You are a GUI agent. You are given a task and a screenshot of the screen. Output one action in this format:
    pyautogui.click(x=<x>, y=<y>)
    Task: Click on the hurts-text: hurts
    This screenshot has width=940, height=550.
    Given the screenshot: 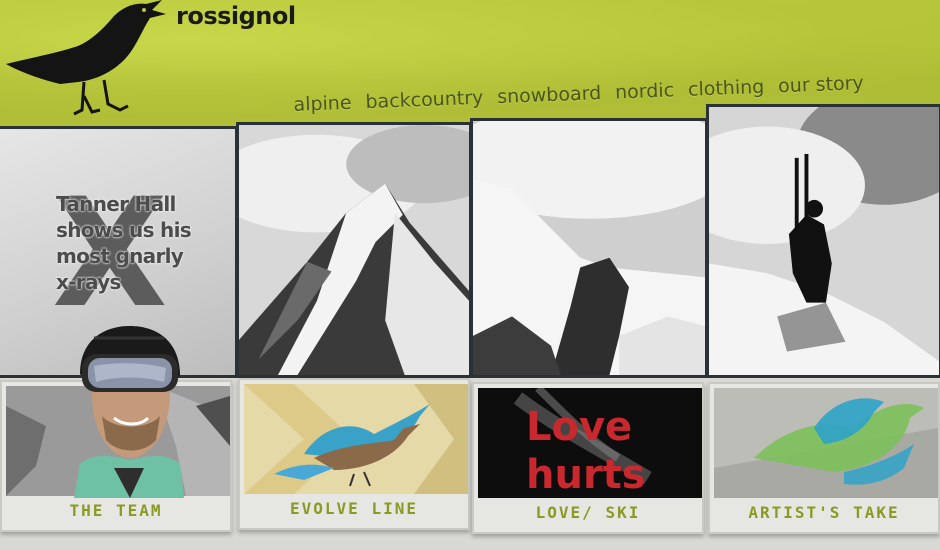 What is the action you would take?
    pyautogui.click(x=586, y=475)
    